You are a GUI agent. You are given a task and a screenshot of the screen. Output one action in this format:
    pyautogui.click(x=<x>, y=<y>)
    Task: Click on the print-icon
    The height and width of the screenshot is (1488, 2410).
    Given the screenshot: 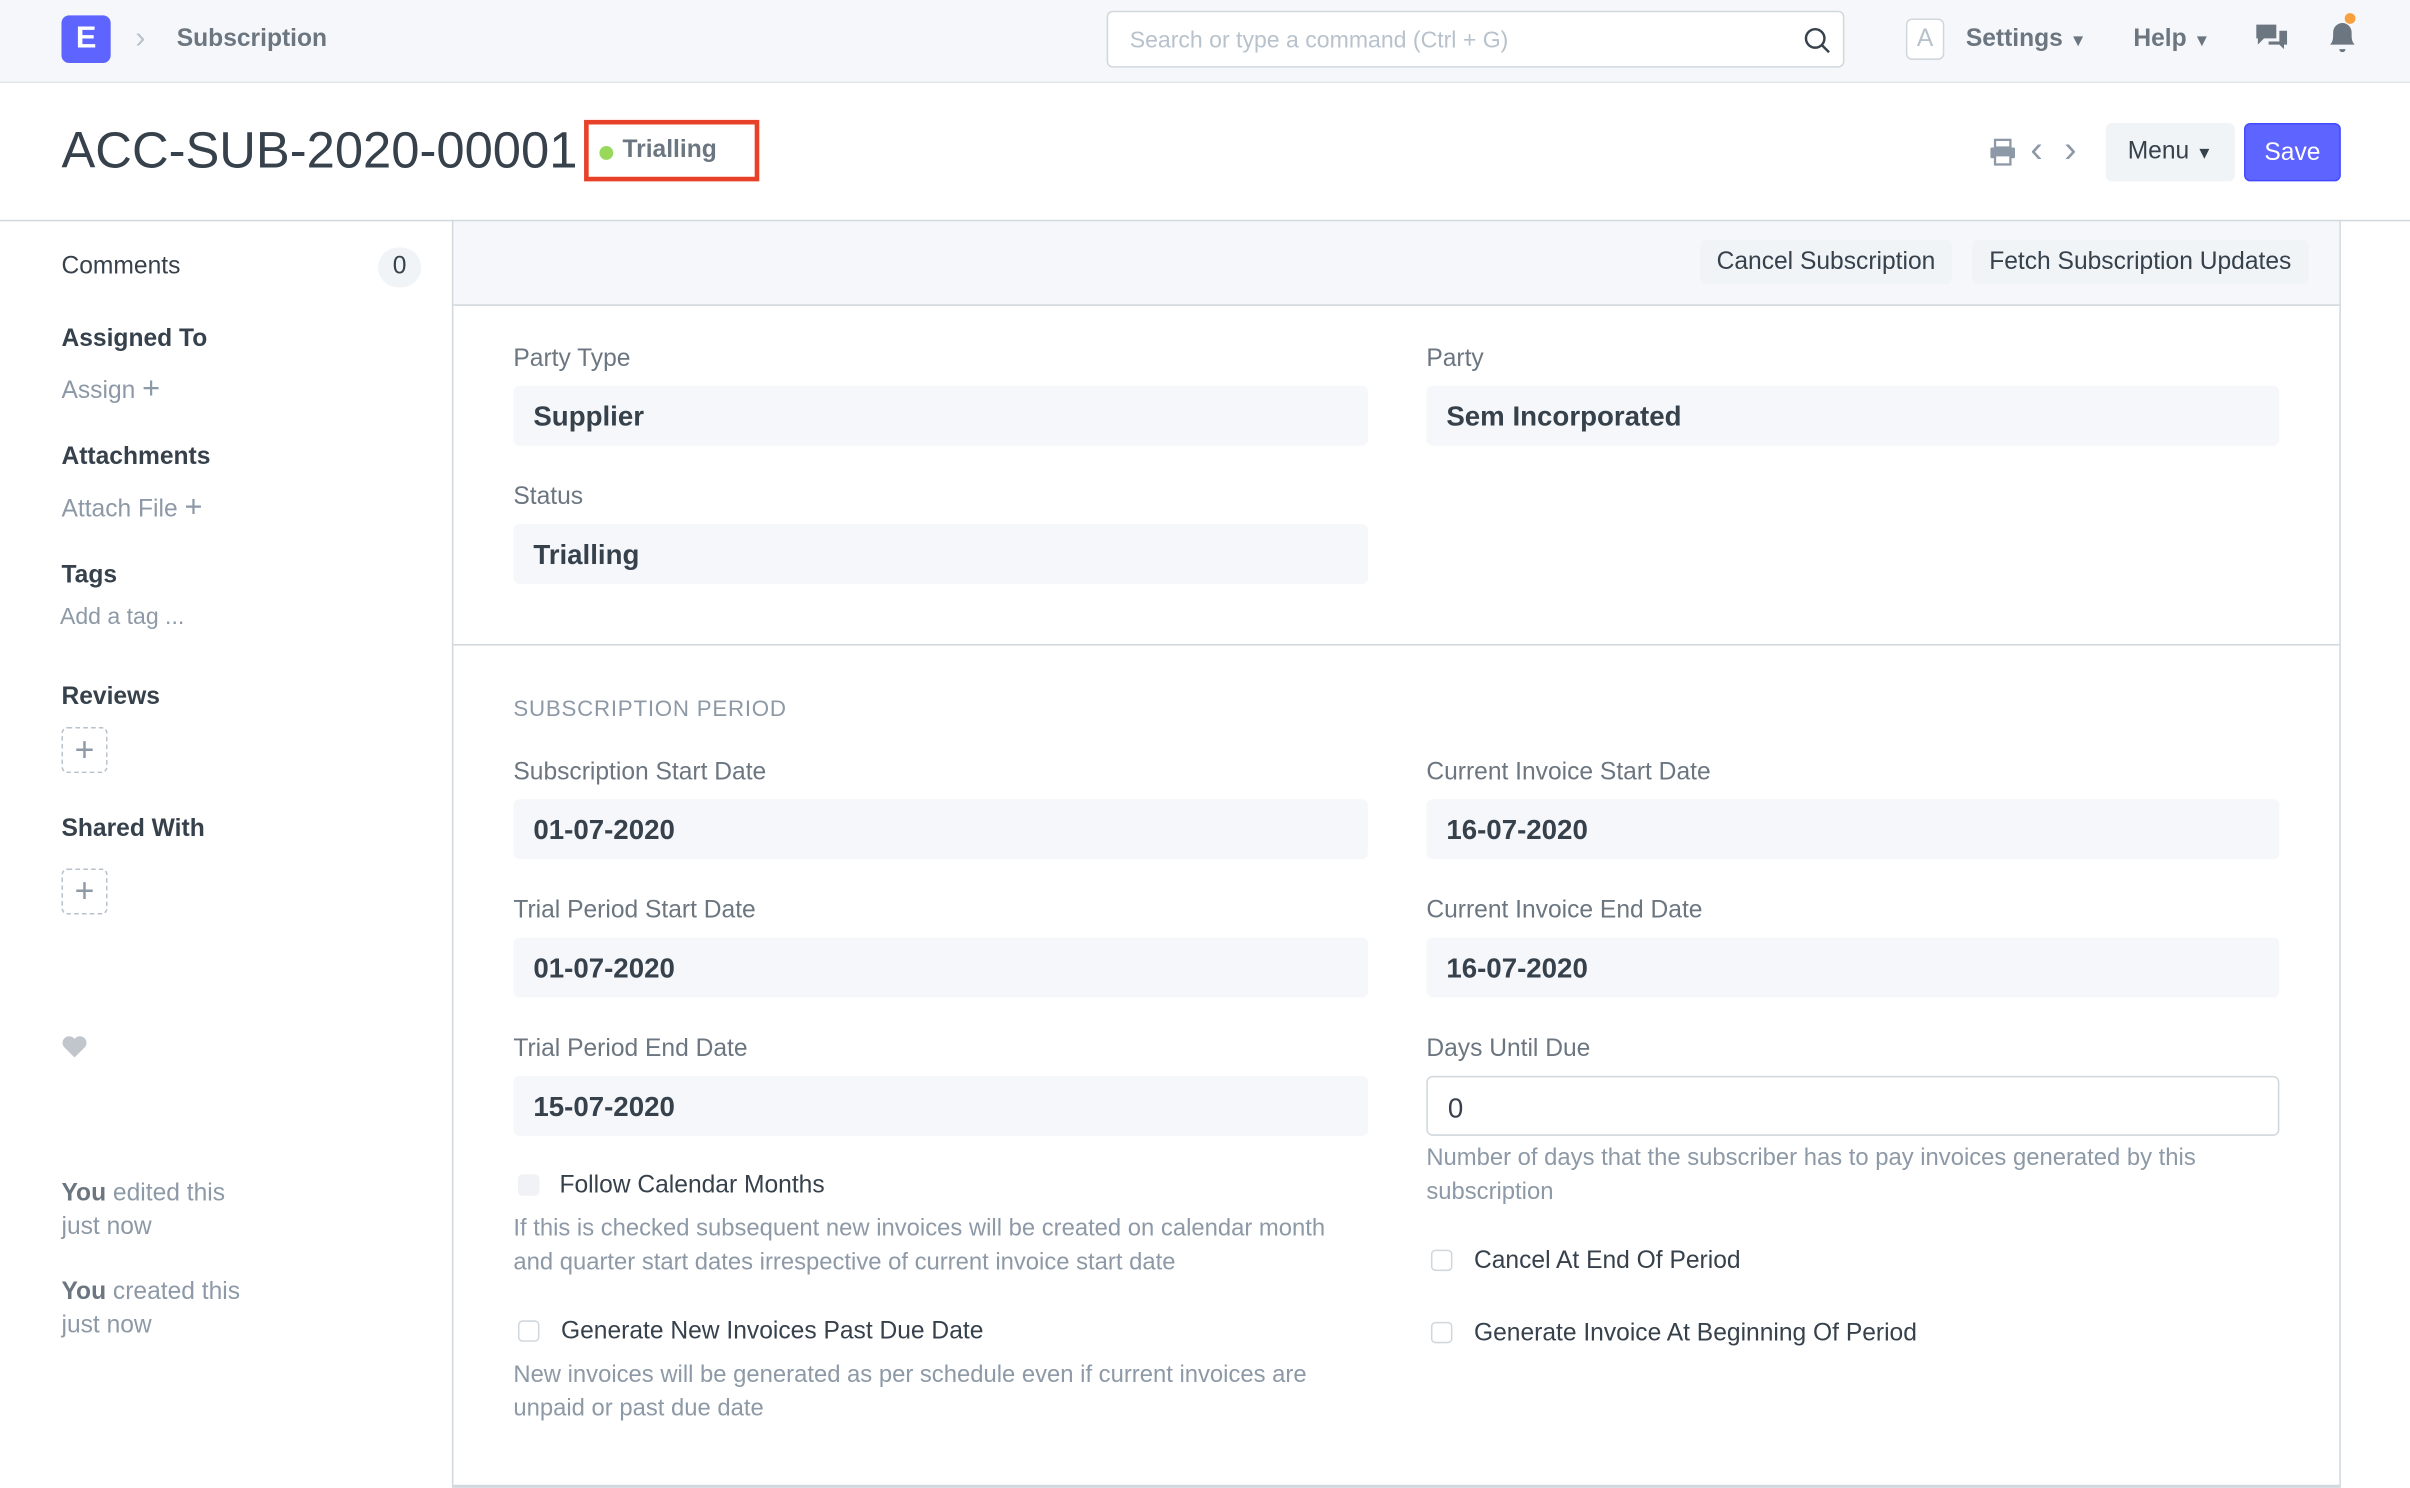 What is the action you would take?
    pyautogui.click(x=2003, y=152)
    